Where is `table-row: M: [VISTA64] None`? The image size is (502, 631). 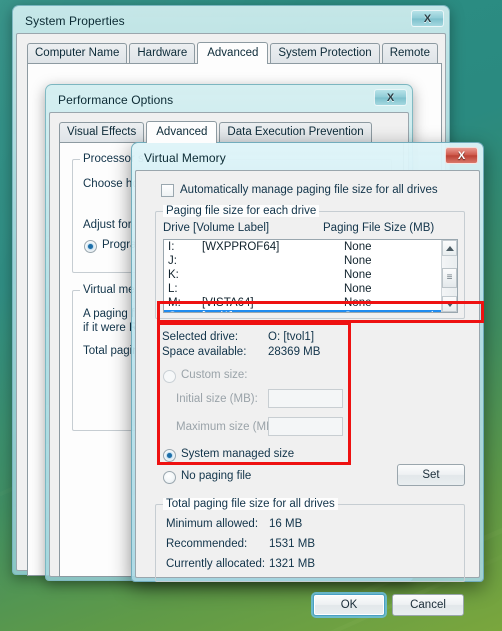
table-row: M: [VISTA64] None is located at coordinates (310, 303).